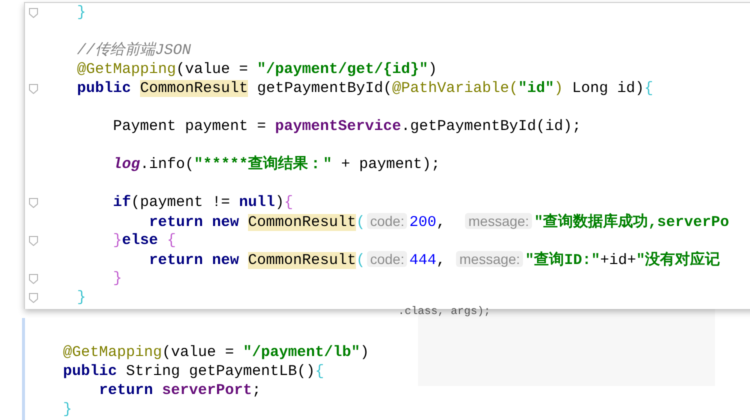  Describe the element at coordinates (257, 69) in the screenshot. I see `code-line: @GetMapping(value = "/payment/get/{id}")` at that location.